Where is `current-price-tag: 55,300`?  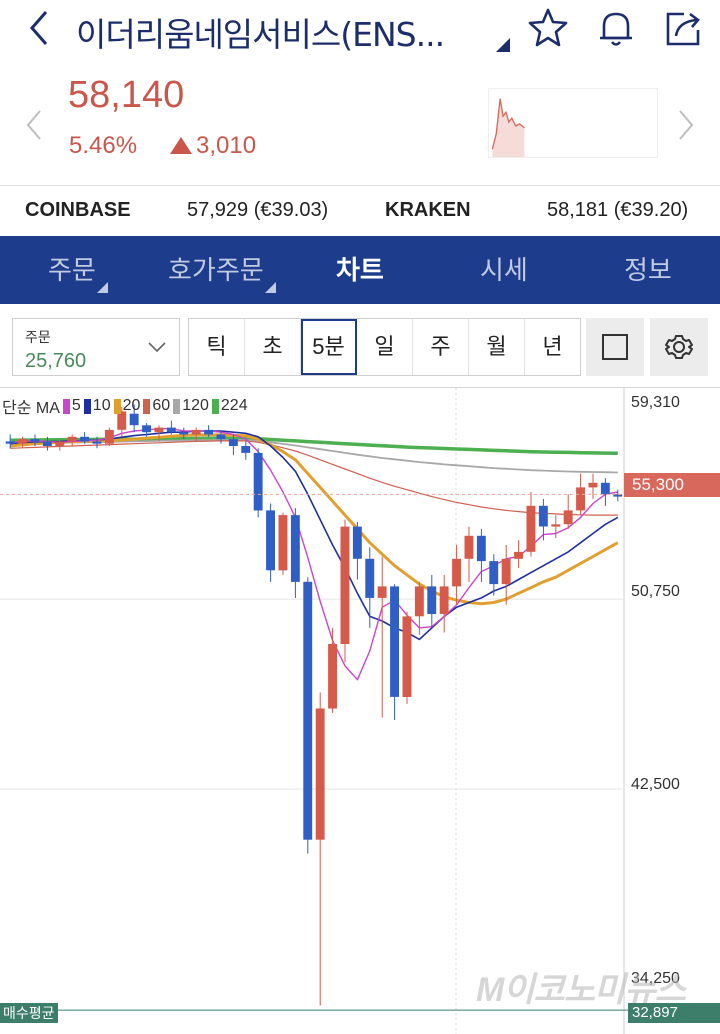
current-price-tag: 55,300 is located at coordinates (672, 485).